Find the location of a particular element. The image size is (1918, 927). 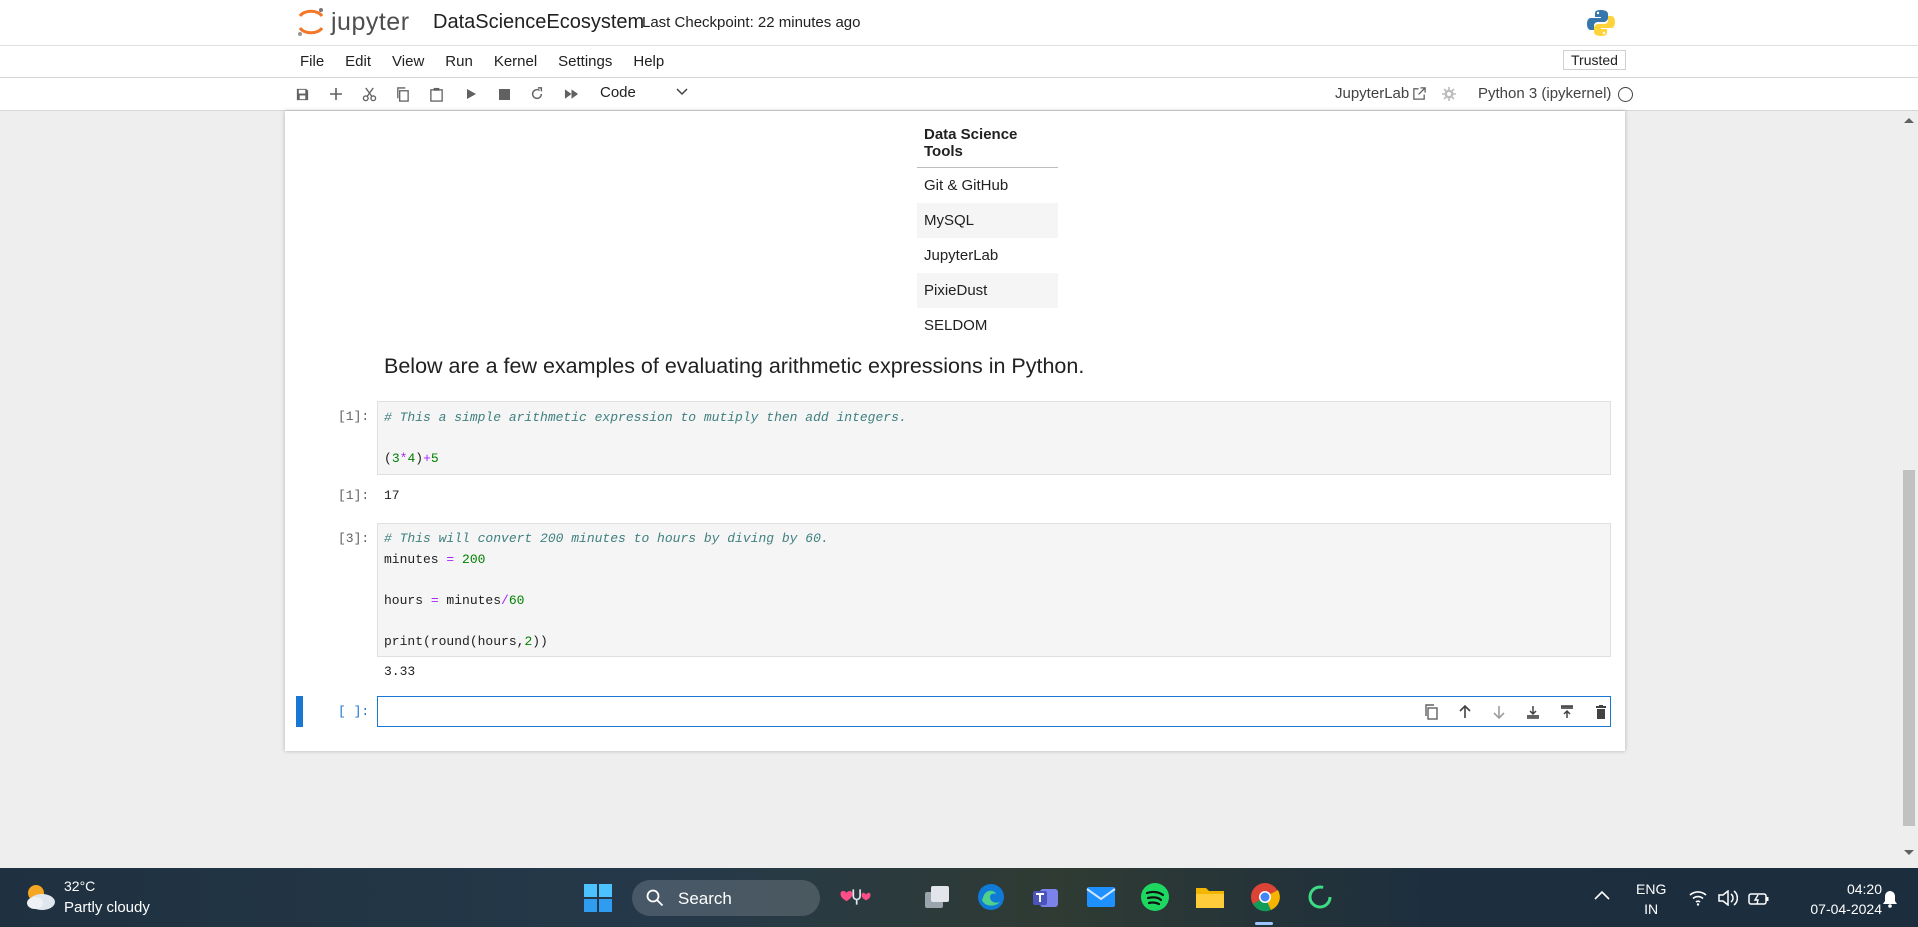

search-label: Search is located at coordinates (705, 898).